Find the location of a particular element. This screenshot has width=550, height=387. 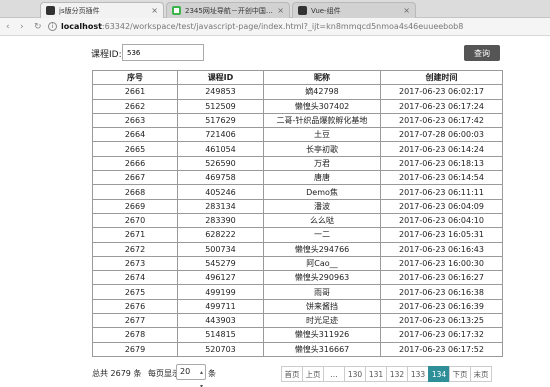

cell-created-time: 2017-06-23 06:04:09 is located at coordinates (441, 206).